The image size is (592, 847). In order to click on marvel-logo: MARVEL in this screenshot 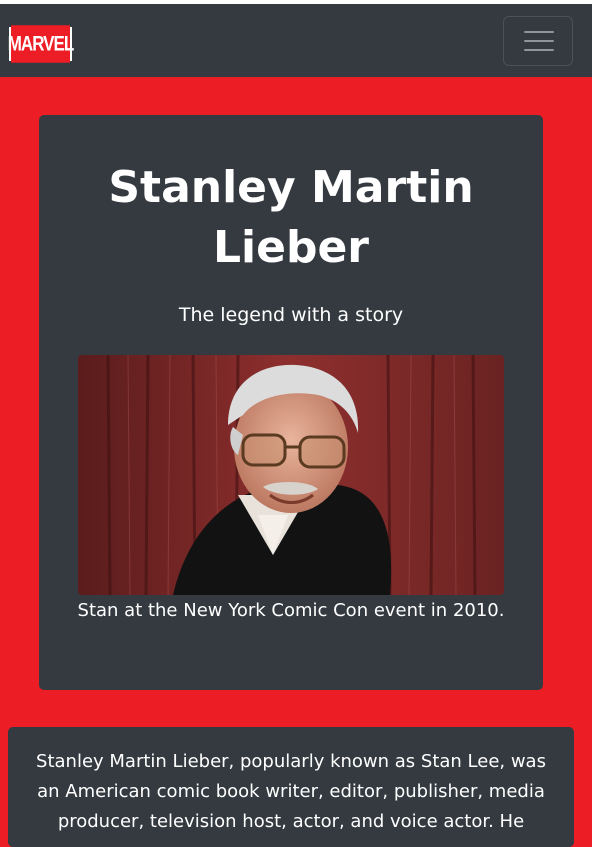, I will do `click(41, 44)`.